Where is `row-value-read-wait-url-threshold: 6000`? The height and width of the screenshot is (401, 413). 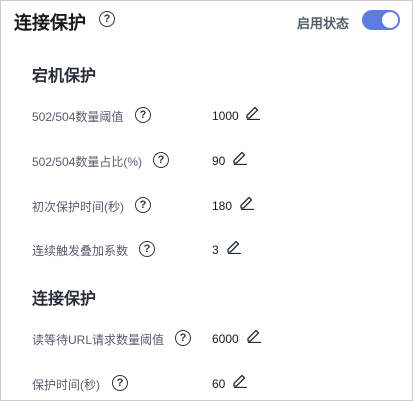 row-value-read-wait-url-threshold: 6000 is located at coordinates (225, 339).